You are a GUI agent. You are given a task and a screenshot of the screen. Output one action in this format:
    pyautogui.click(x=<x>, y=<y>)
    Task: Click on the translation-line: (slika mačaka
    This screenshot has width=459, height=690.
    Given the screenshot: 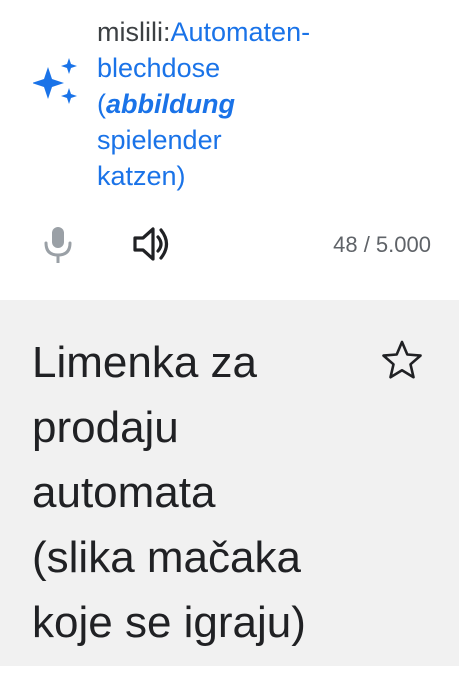 What is the action you would take?
    pyautogui.click(x=166, y=557)
    